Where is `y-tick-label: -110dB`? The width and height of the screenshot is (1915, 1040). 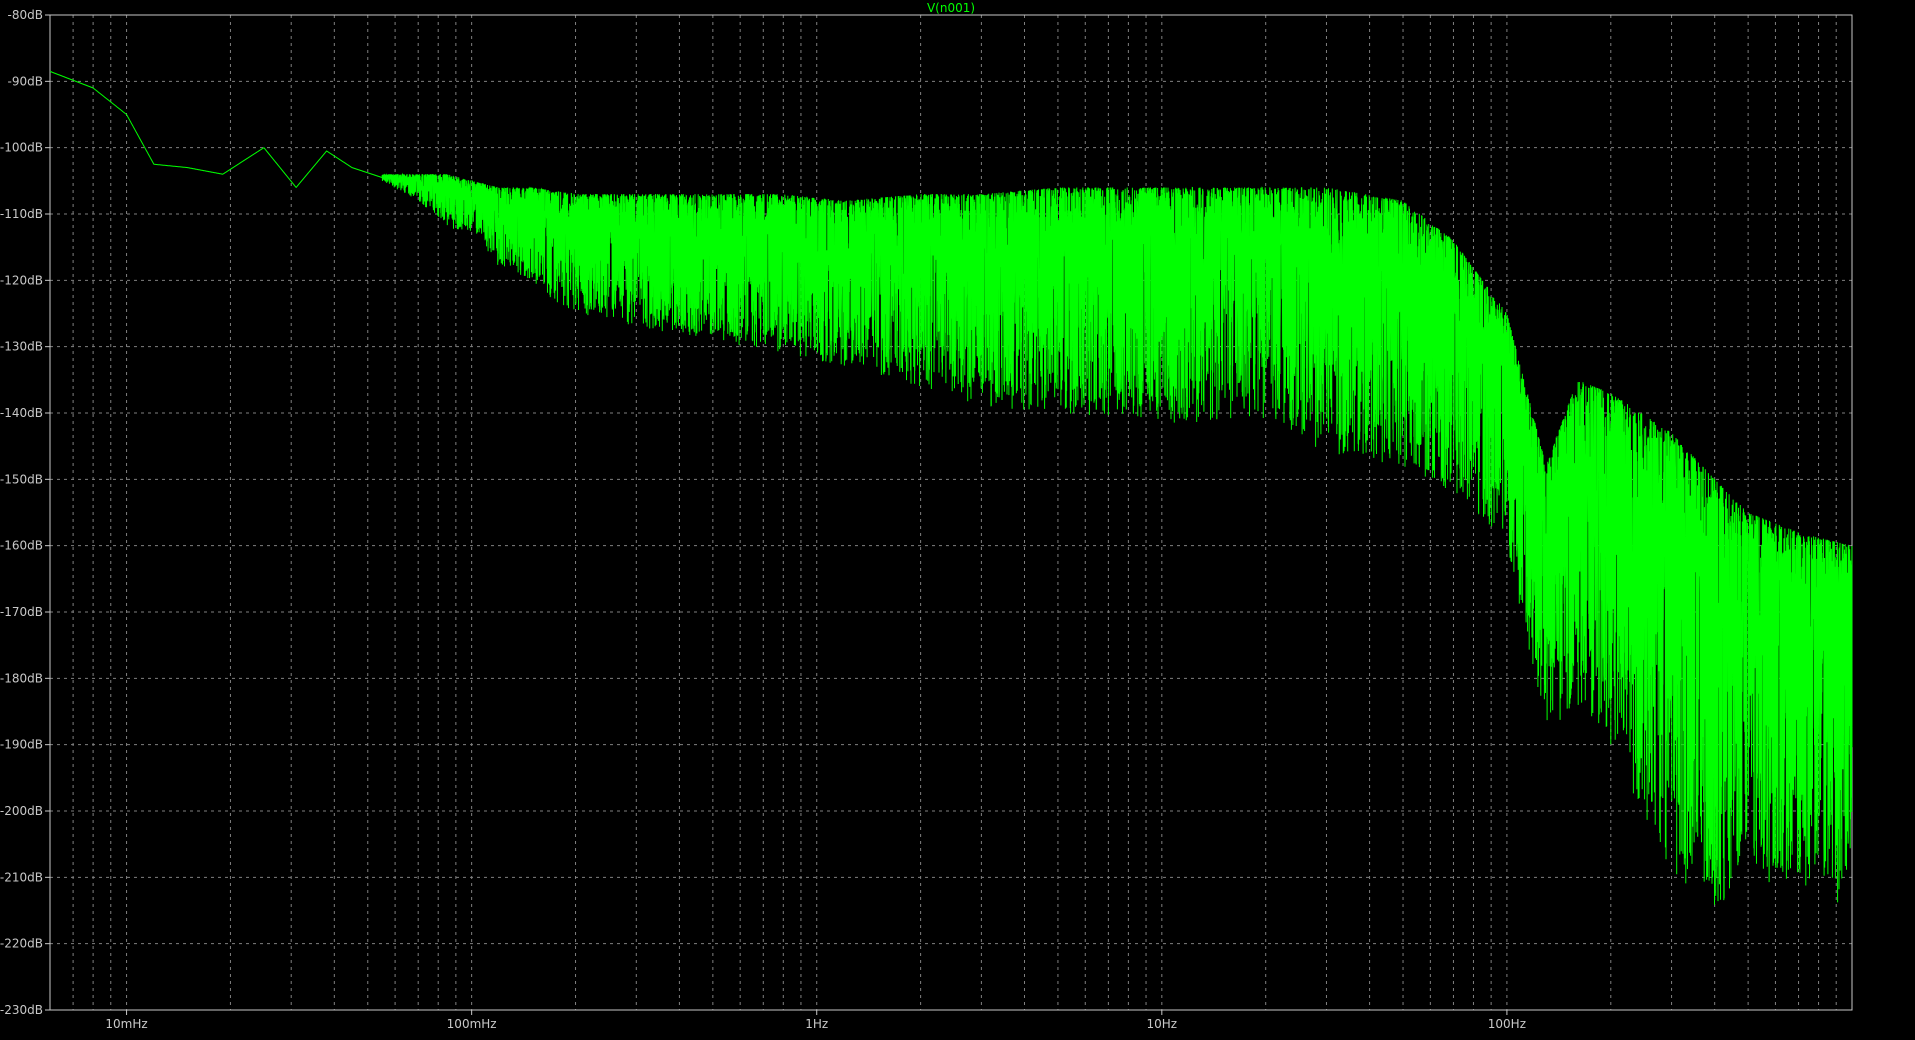
y-tick-label: -110dB is located at coordinates (21, 214).